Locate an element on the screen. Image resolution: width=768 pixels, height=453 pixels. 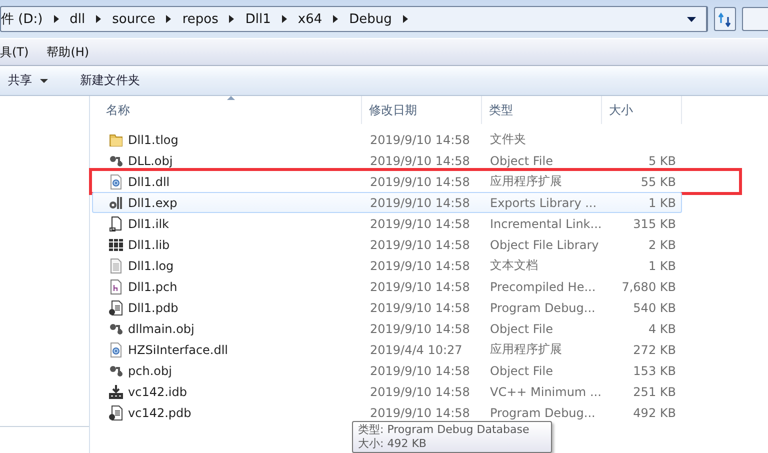
menu-item: 帮助(H) is located at coordinates (68, 52).